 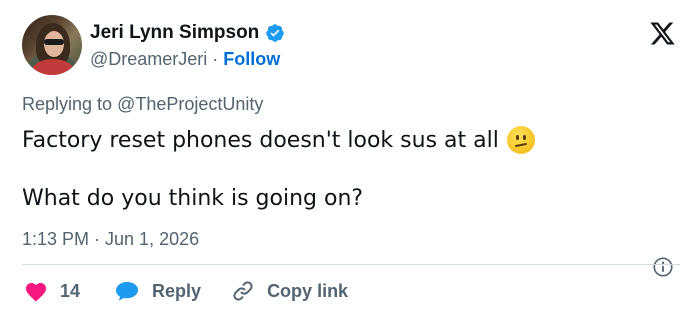 I want to click on author-handle: @DreamerJeri, so click(x=148, y=59).